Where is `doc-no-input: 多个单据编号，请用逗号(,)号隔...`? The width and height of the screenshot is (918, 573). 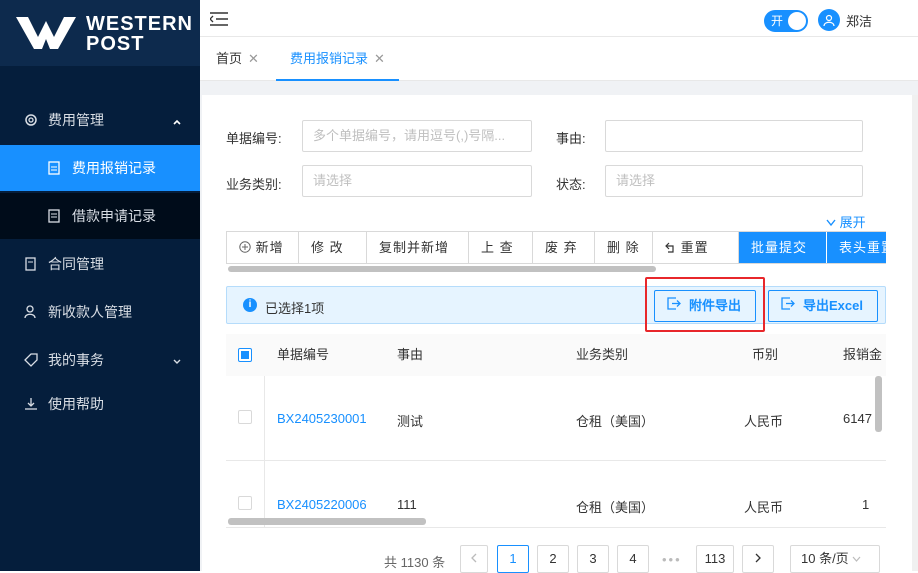
doc-no-input: 多个单据编号，请用逗号(,)号隔... is located at coordinates (417, 136).